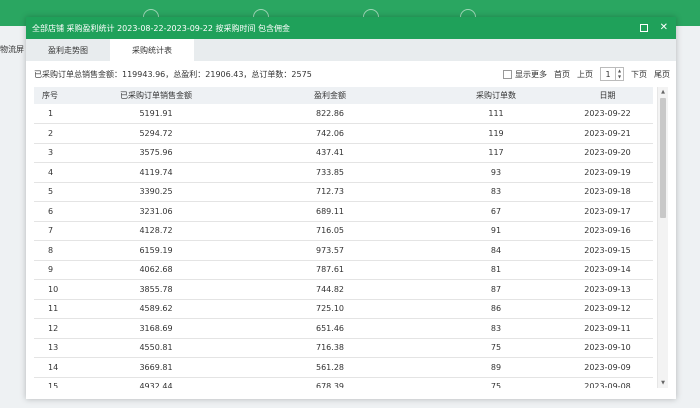 This screenshot has width=700, height=408. I want to click on orders-cell: 86, so click(496, 309).